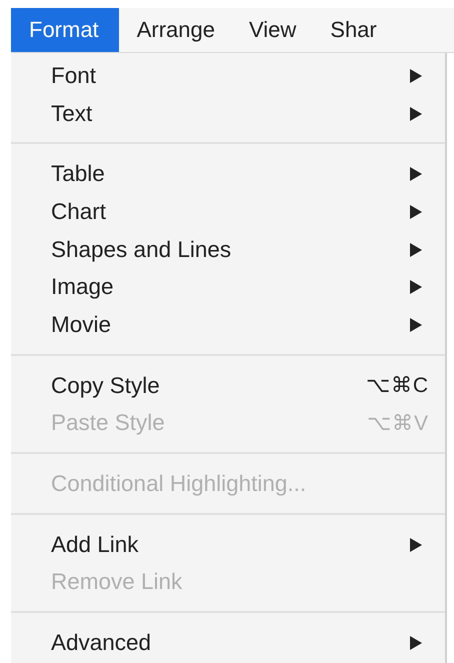 The image size is (454, 663). Describe the element at coordinates (228, 113) in the screenshot. I see `menu-item: Text` at that location.